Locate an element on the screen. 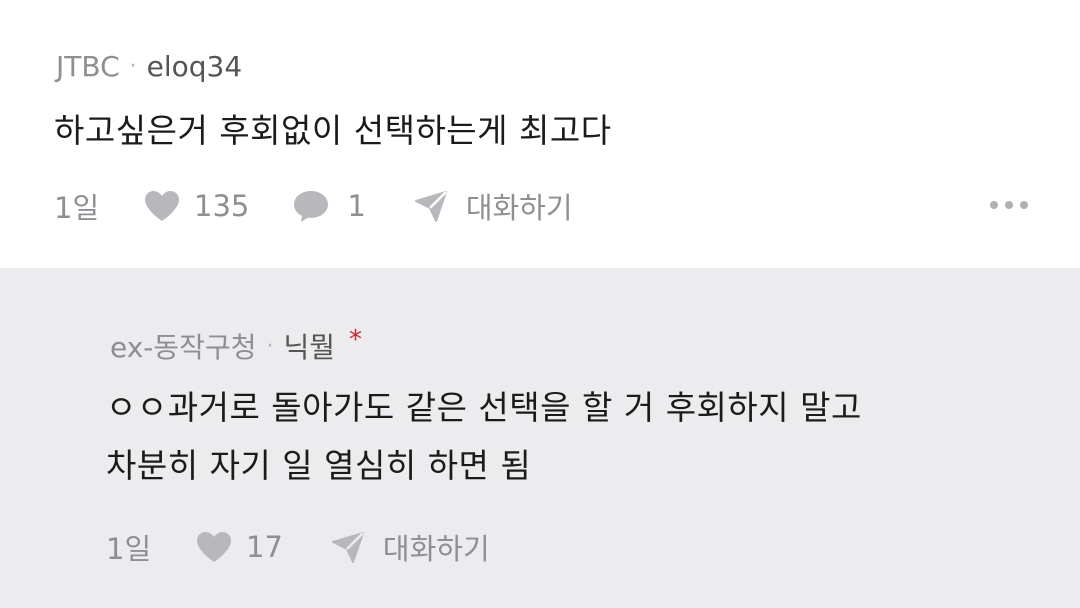 The height and width of the screenshot is (608, 1080). comment-actions: 1일 135 1 대화하기 is located at coordinates (313, 206).